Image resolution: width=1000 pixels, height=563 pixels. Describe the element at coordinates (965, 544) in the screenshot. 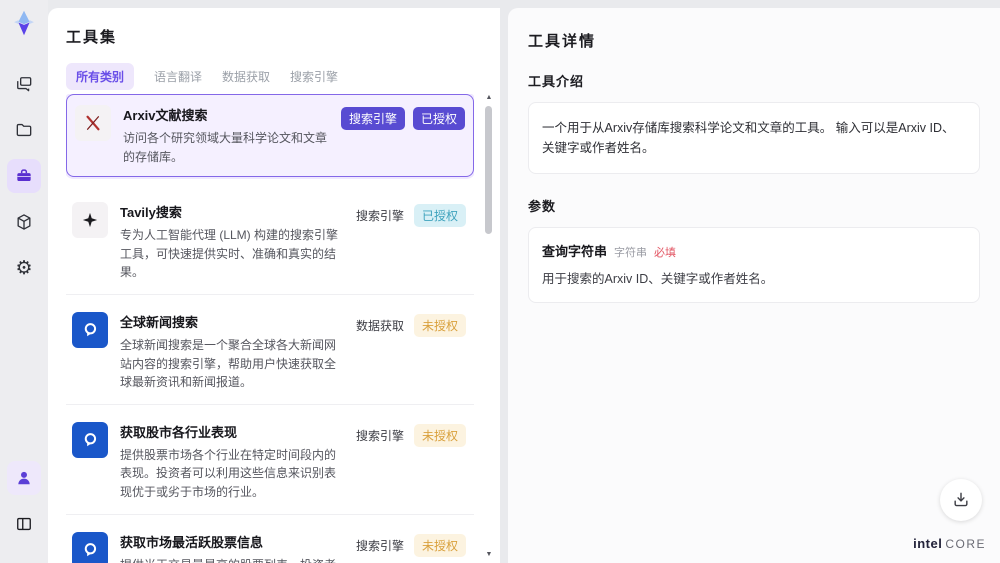

I see `core-logo-text: CORE` at that location.